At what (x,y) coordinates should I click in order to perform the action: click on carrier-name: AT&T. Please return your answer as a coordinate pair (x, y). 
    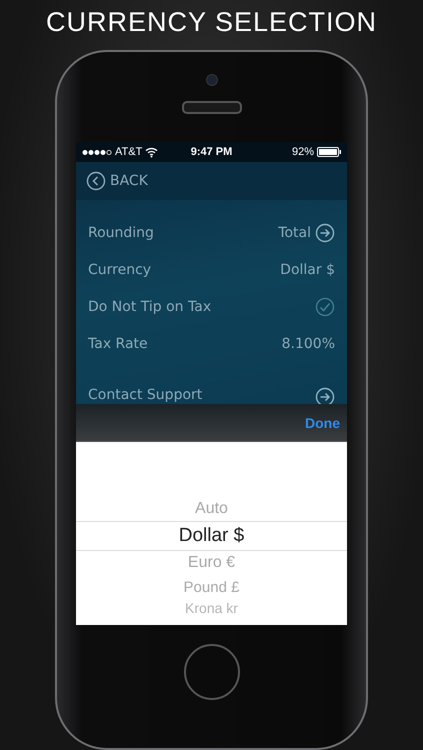
    Looking at the image, I should click on (128, 152).